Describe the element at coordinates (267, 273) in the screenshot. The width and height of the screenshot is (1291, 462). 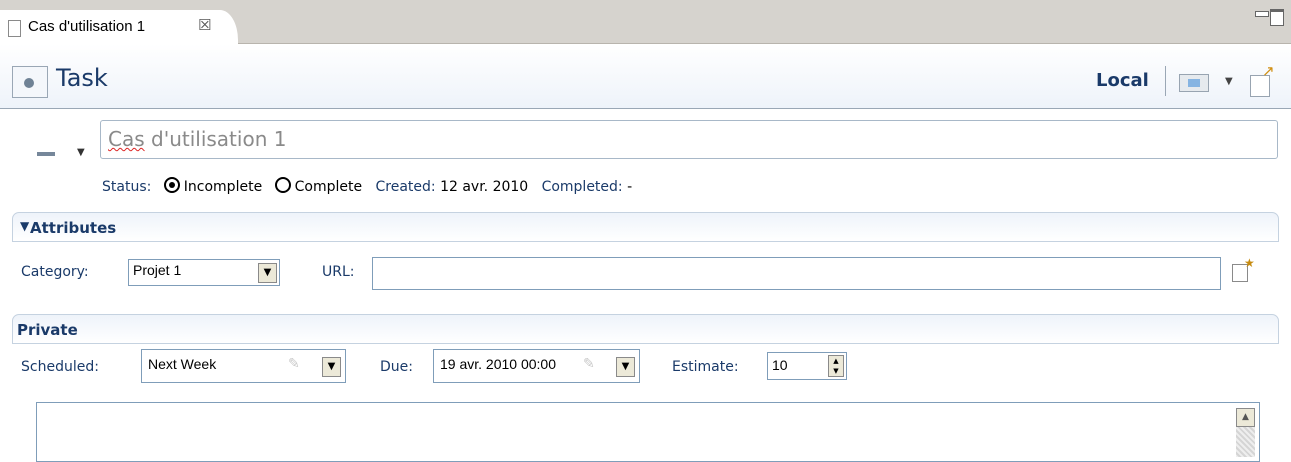
I see `category-dropdown-button: ▼` at that location.